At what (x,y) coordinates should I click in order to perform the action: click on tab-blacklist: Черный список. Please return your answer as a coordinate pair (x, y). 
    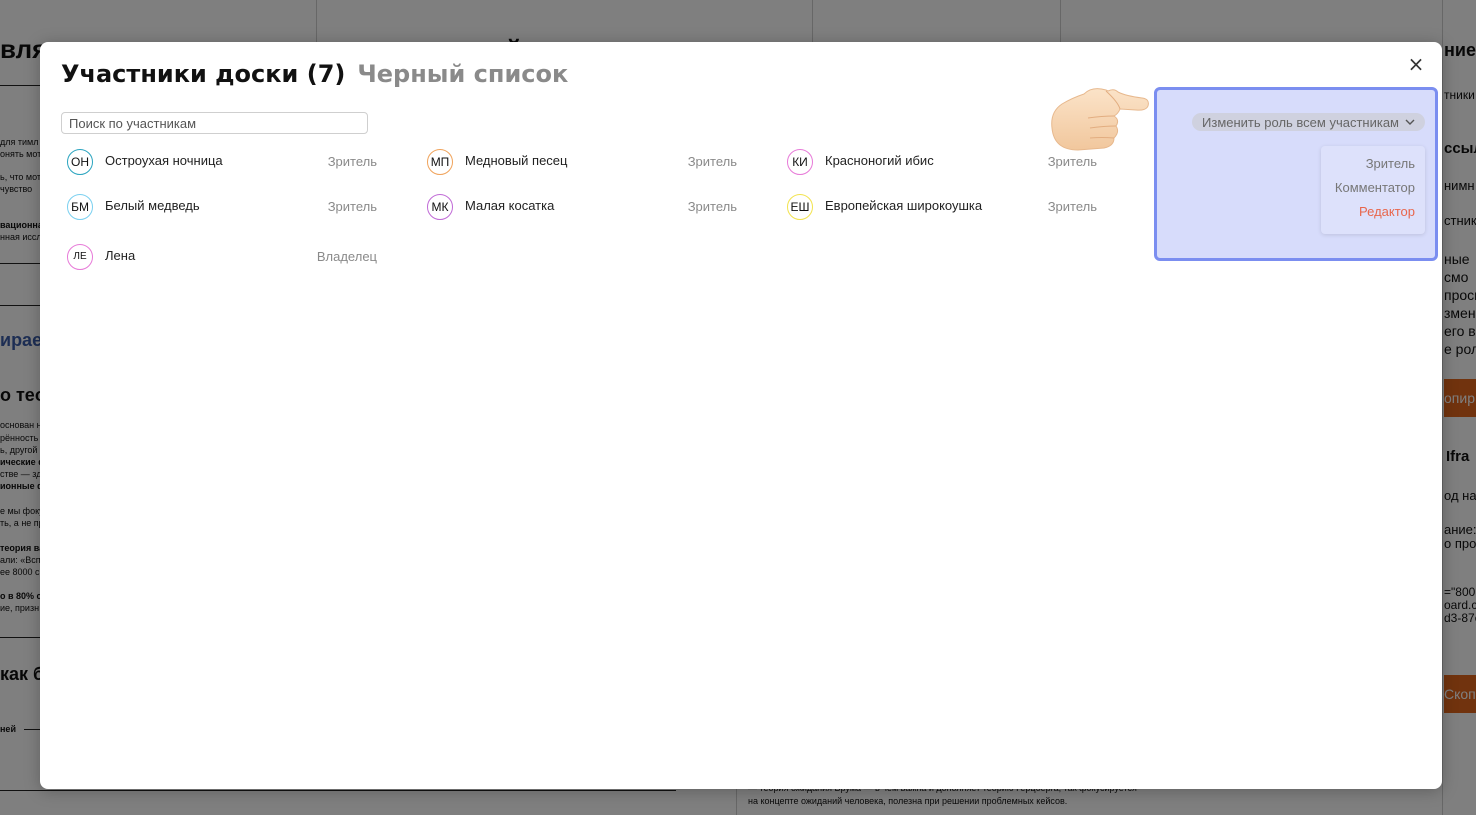
    Looking at the image, I should click on (462, 74).